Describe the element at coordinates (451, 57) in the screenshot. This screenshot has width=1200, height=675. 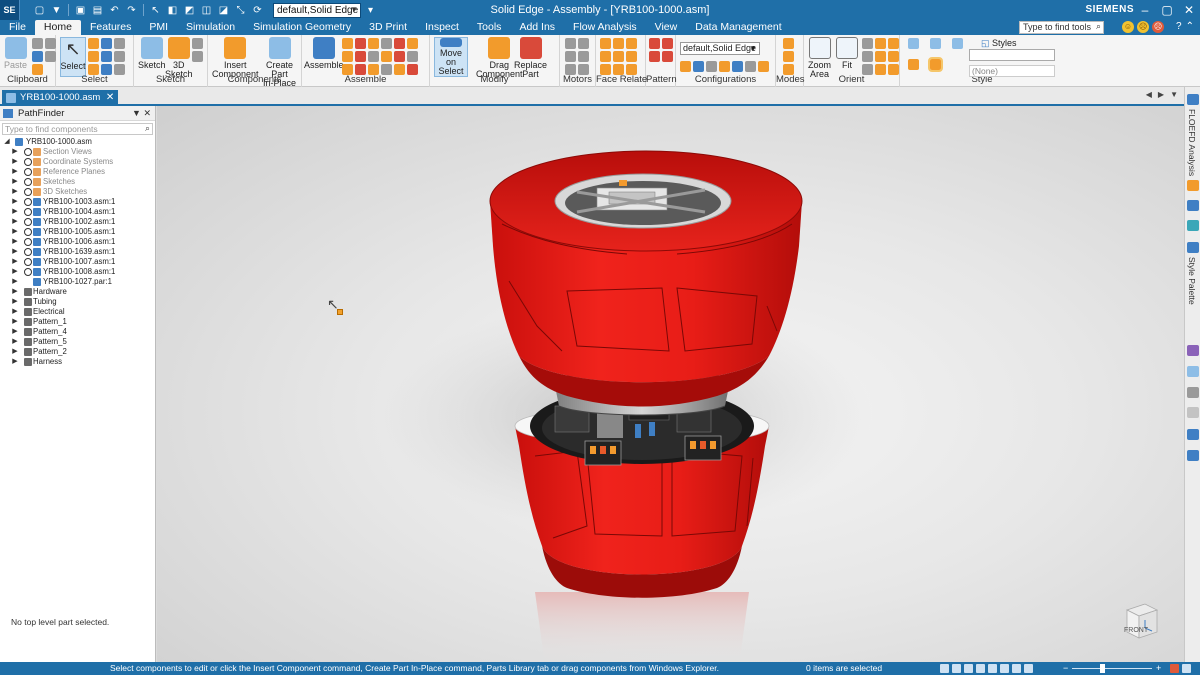
I see `move-on-select-button: Move on Select` at that location.